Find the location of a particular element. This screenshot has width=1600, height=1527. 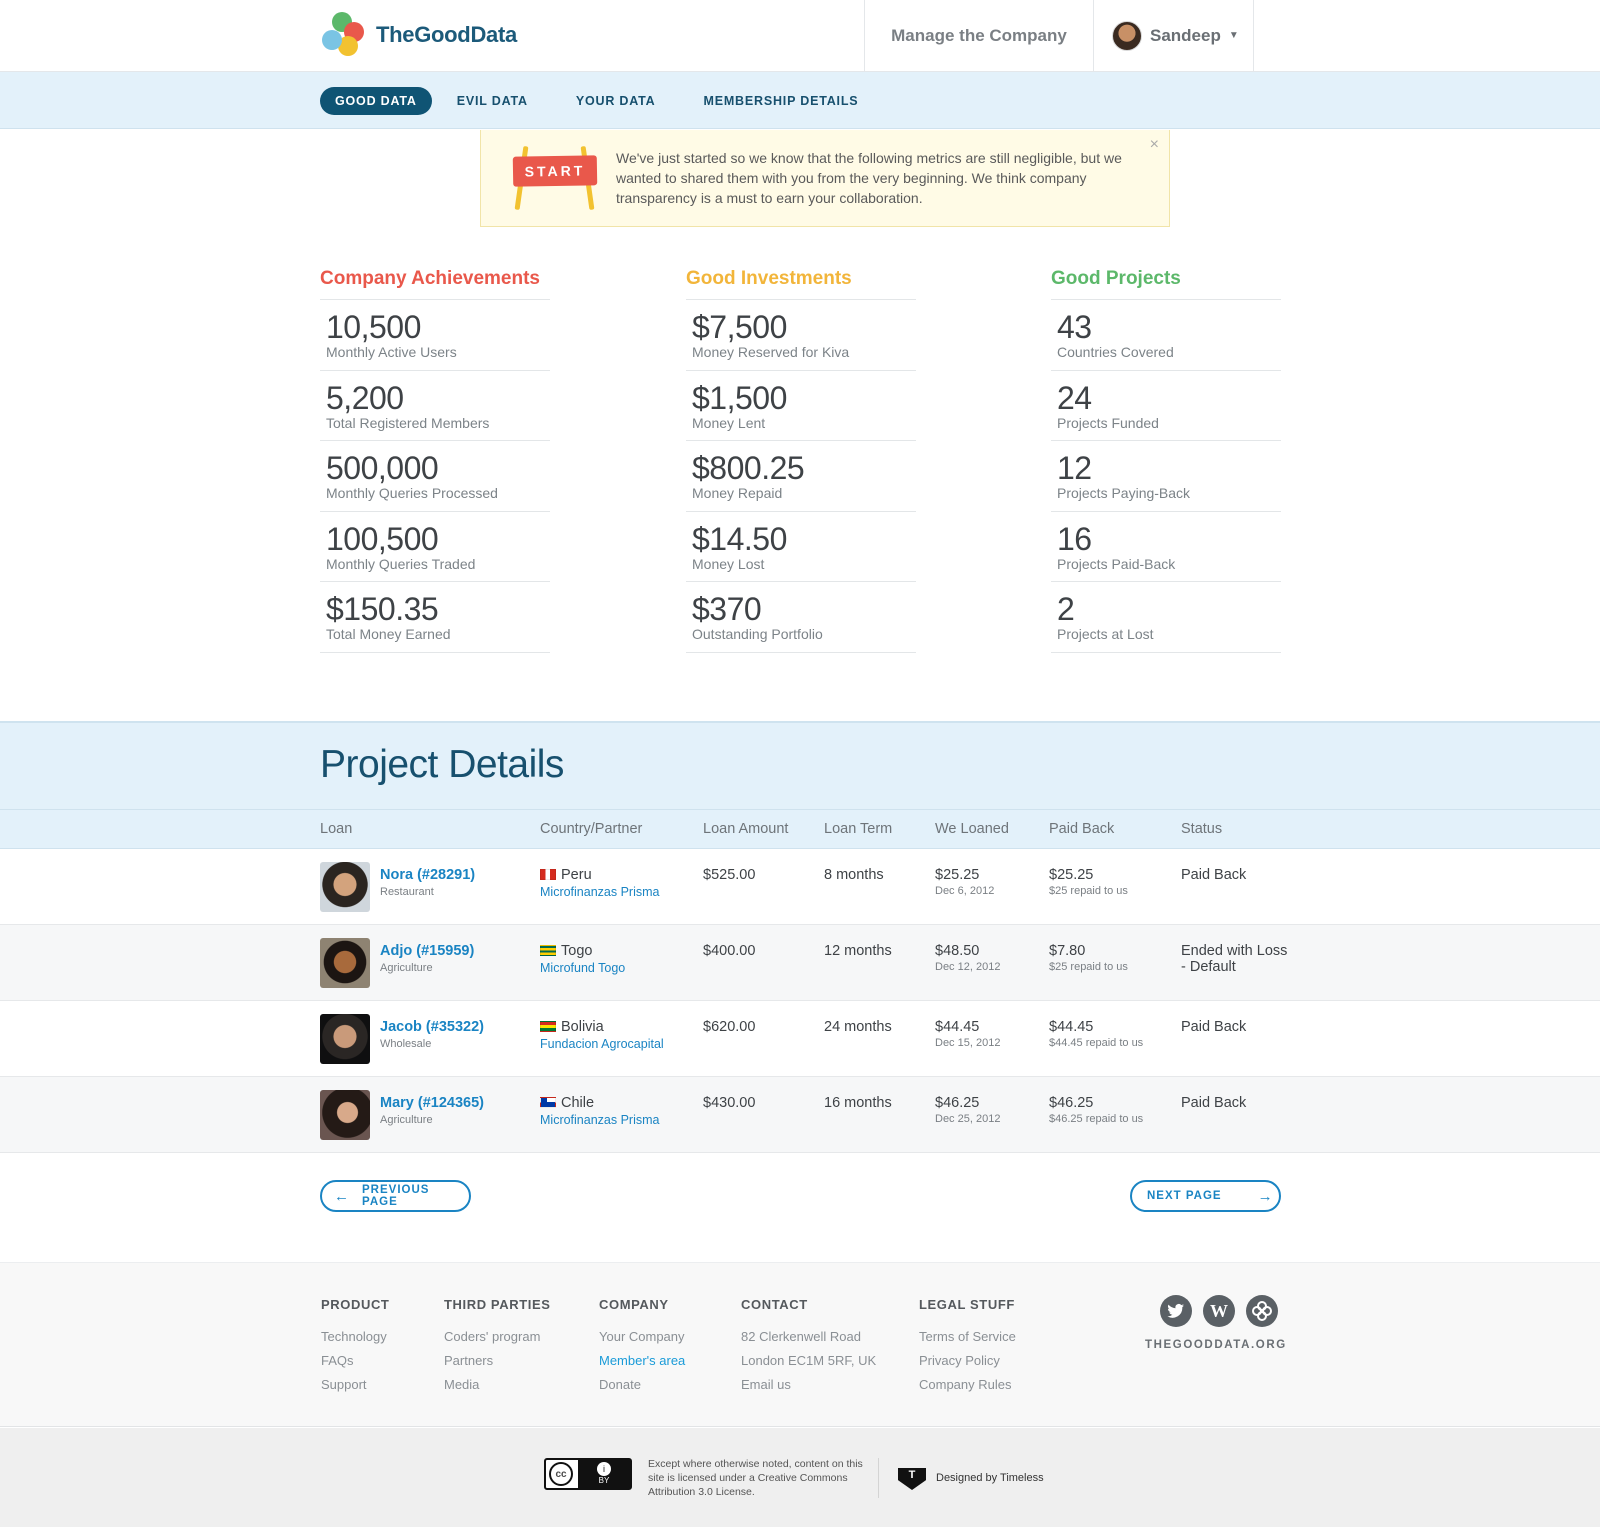

paid-back-value: $7.80 is located at coordinates (1067, 951).